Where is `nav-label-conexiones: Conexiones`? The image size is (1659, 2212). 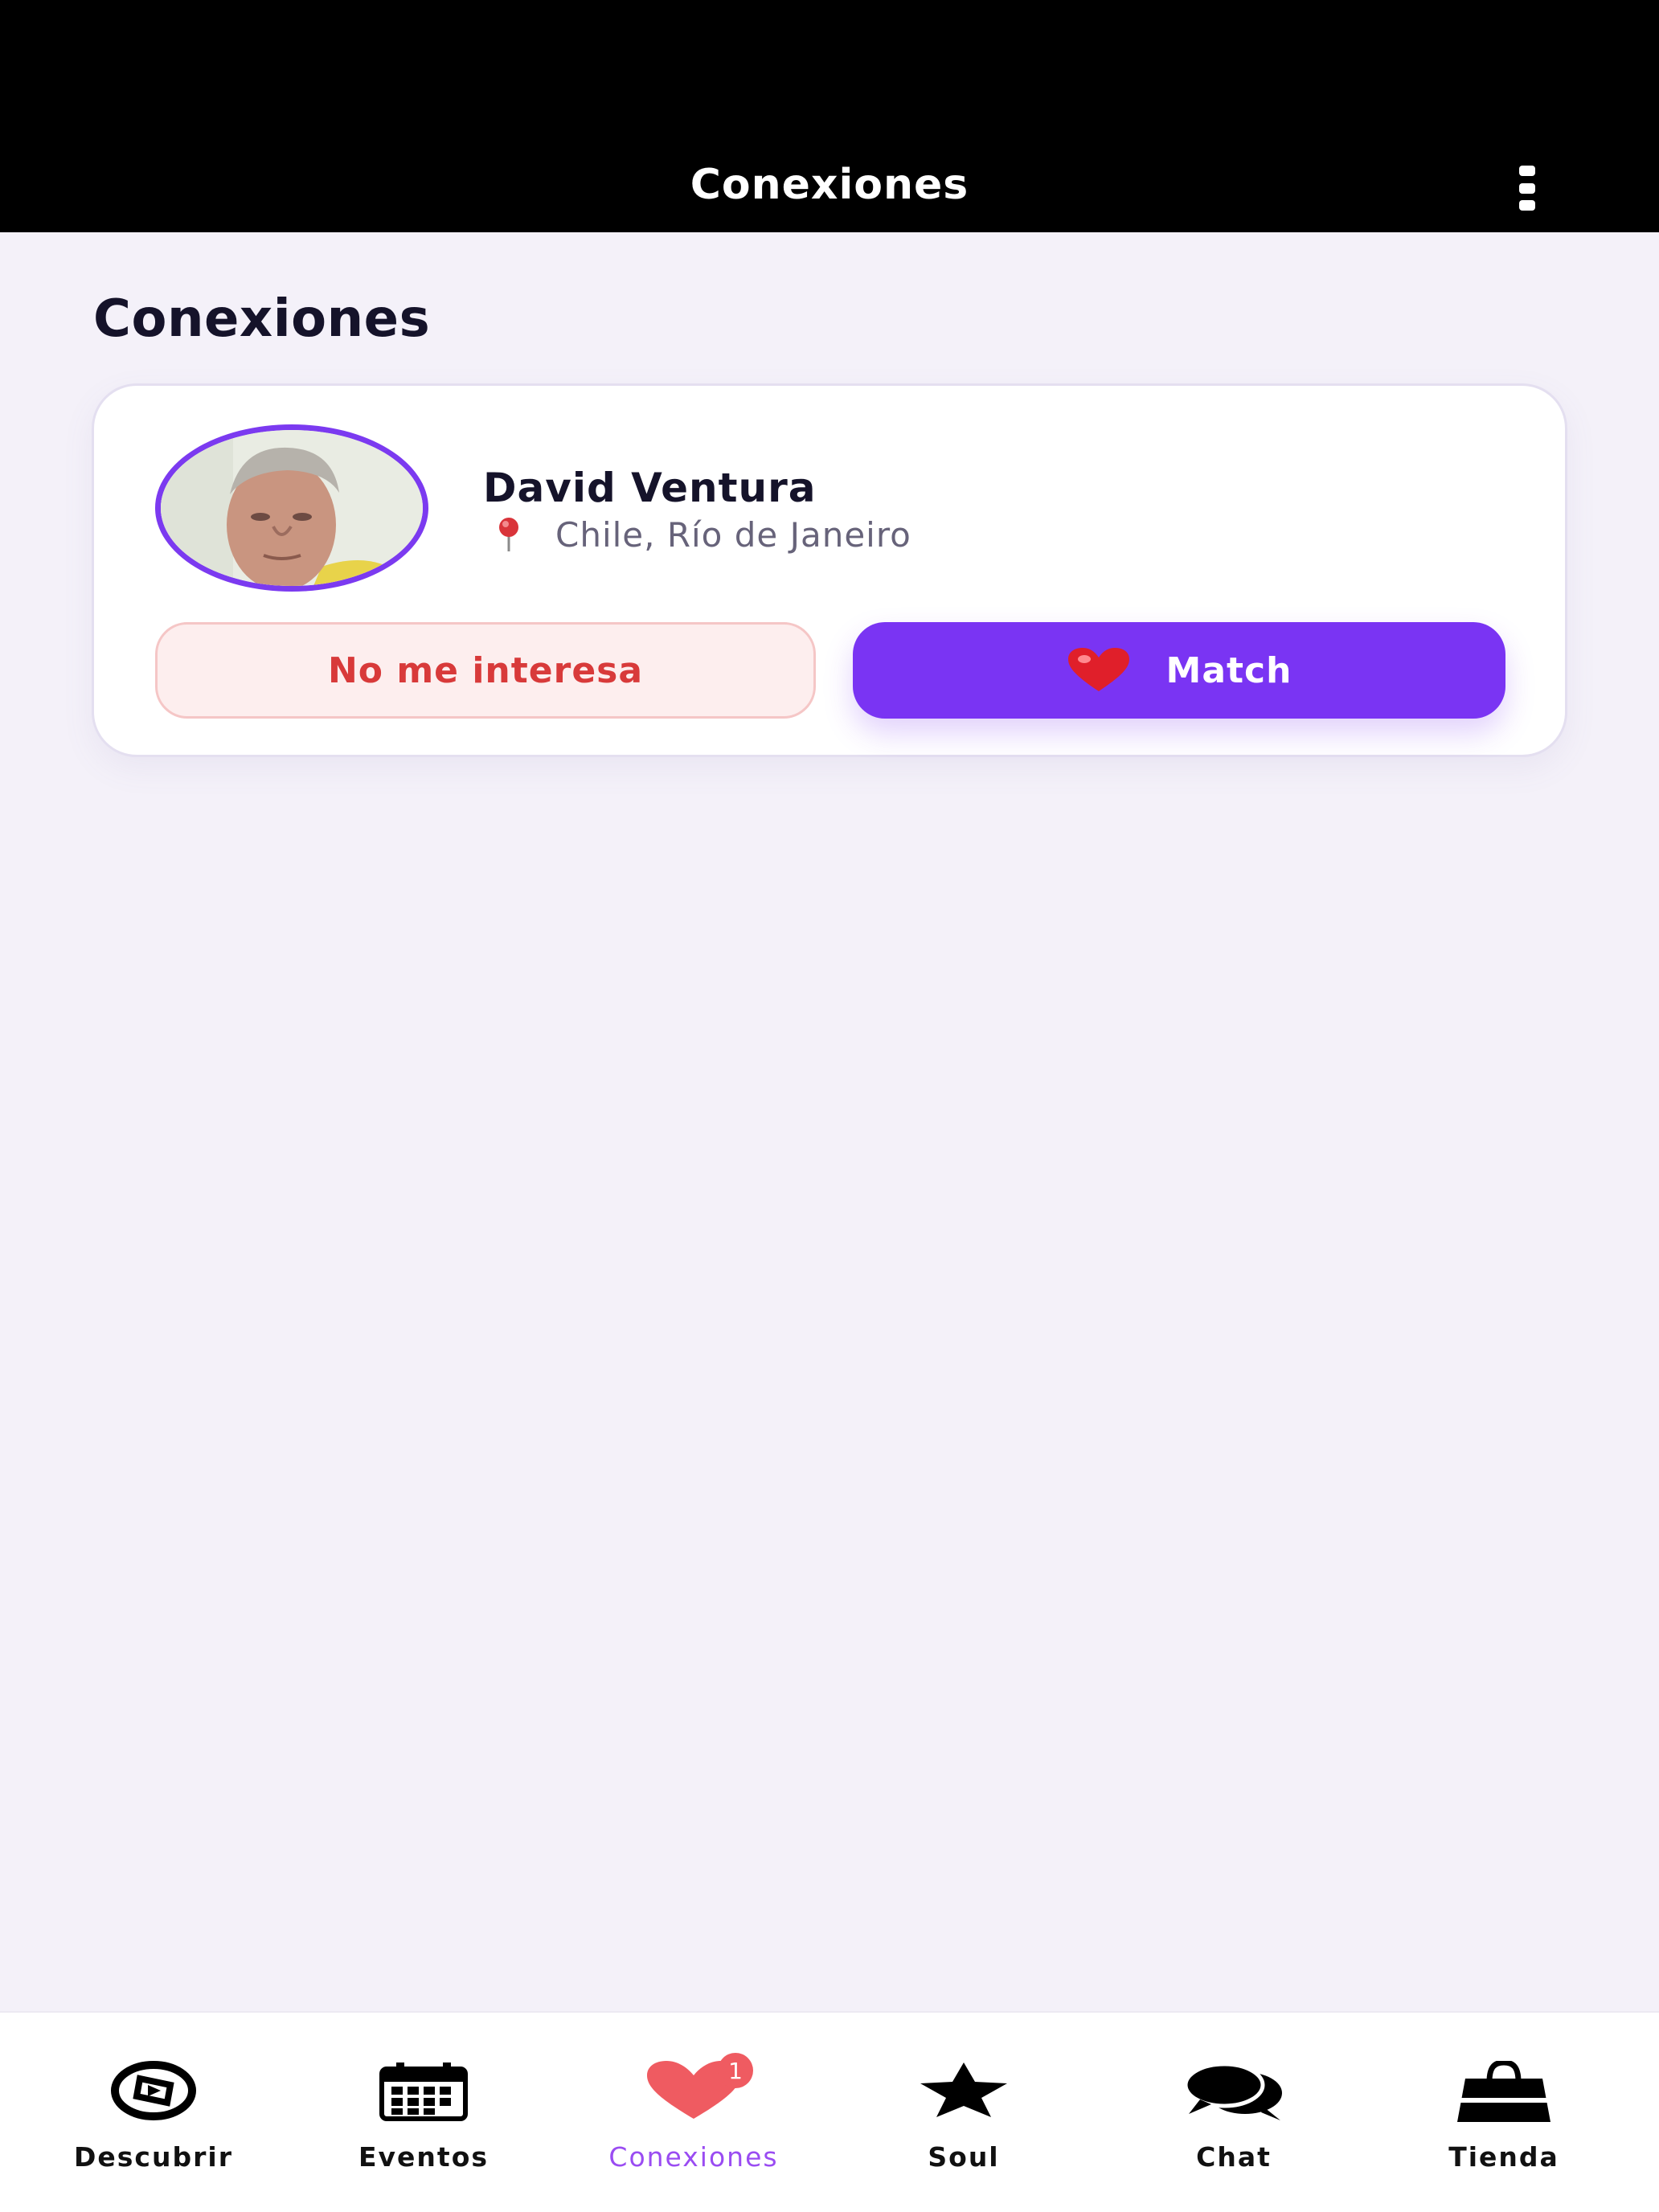 nav-label-conexiones: Conexiones is located at coordinates (693, 2157).